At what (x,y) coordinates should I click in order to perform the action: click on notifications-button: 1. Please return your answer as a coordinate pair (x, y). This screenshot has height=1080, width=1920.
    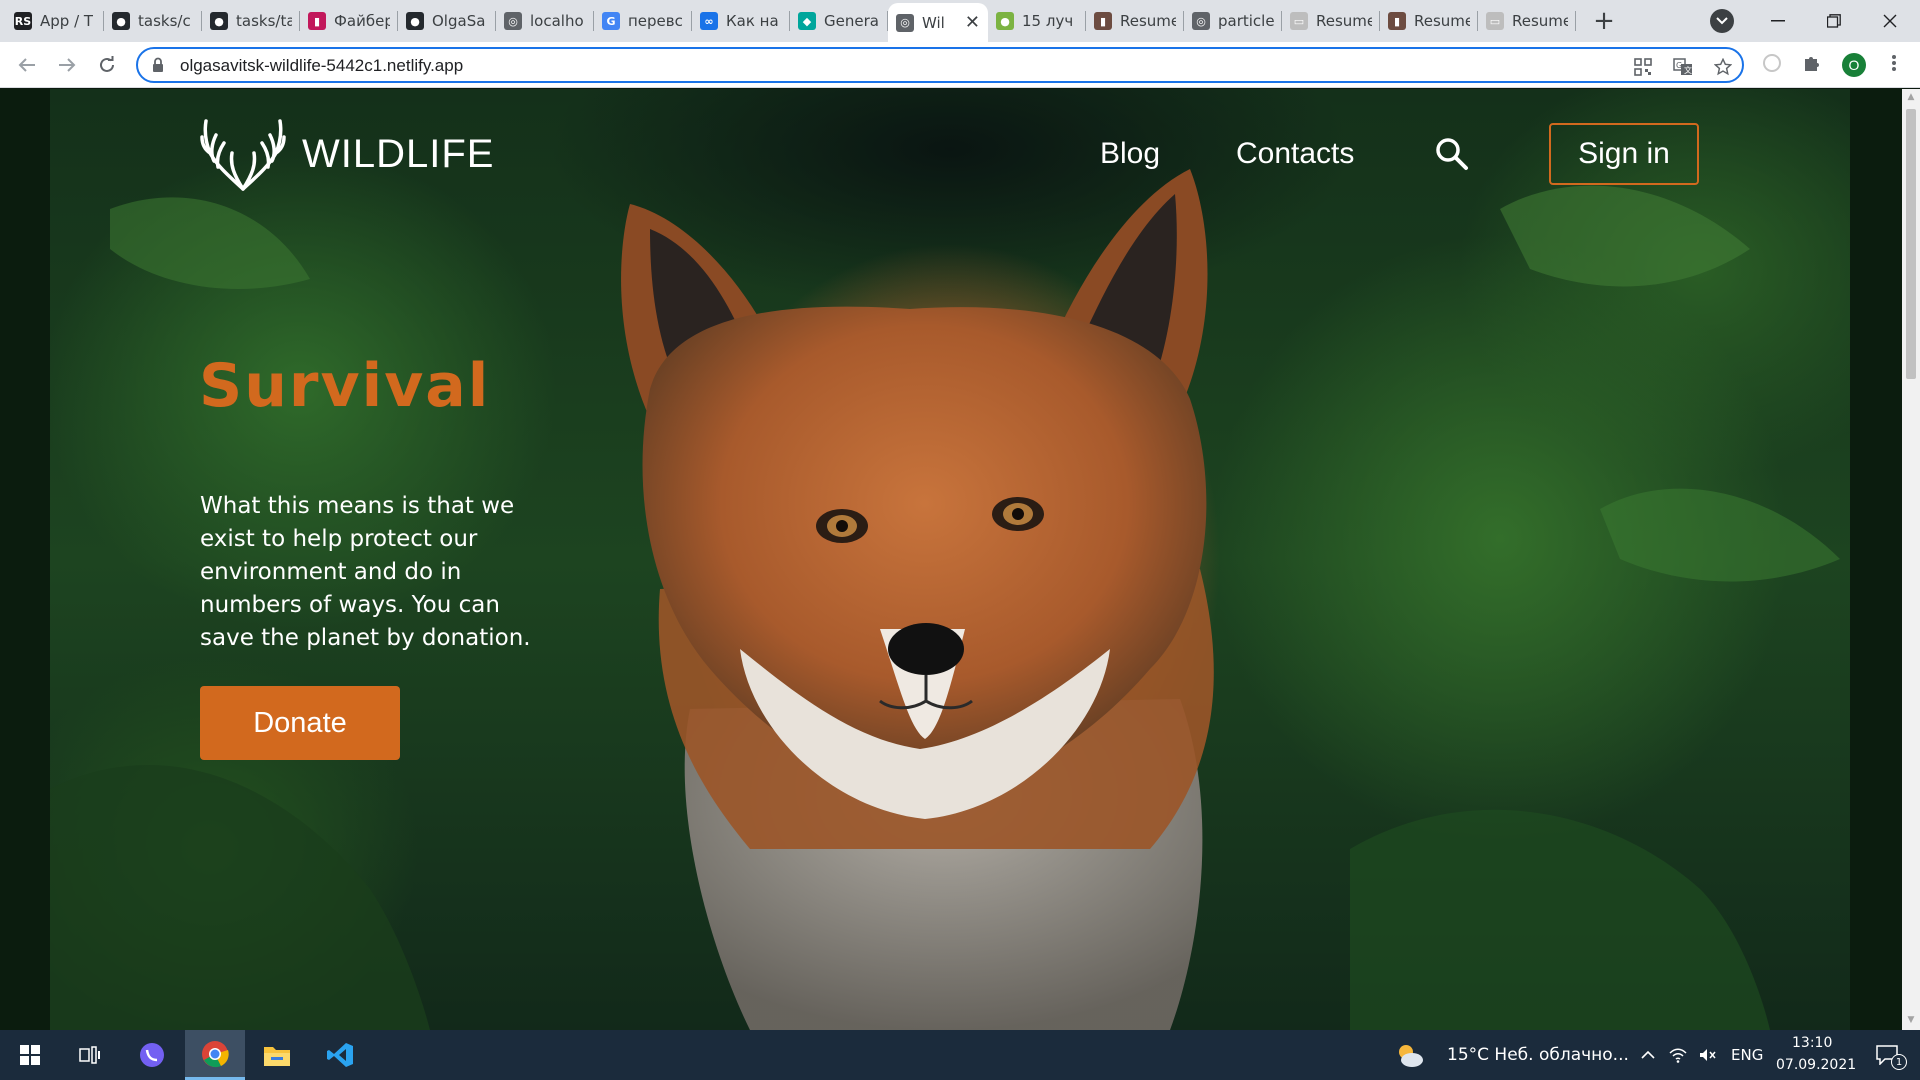
    Looking at the image, I should click on (1887, 1055).